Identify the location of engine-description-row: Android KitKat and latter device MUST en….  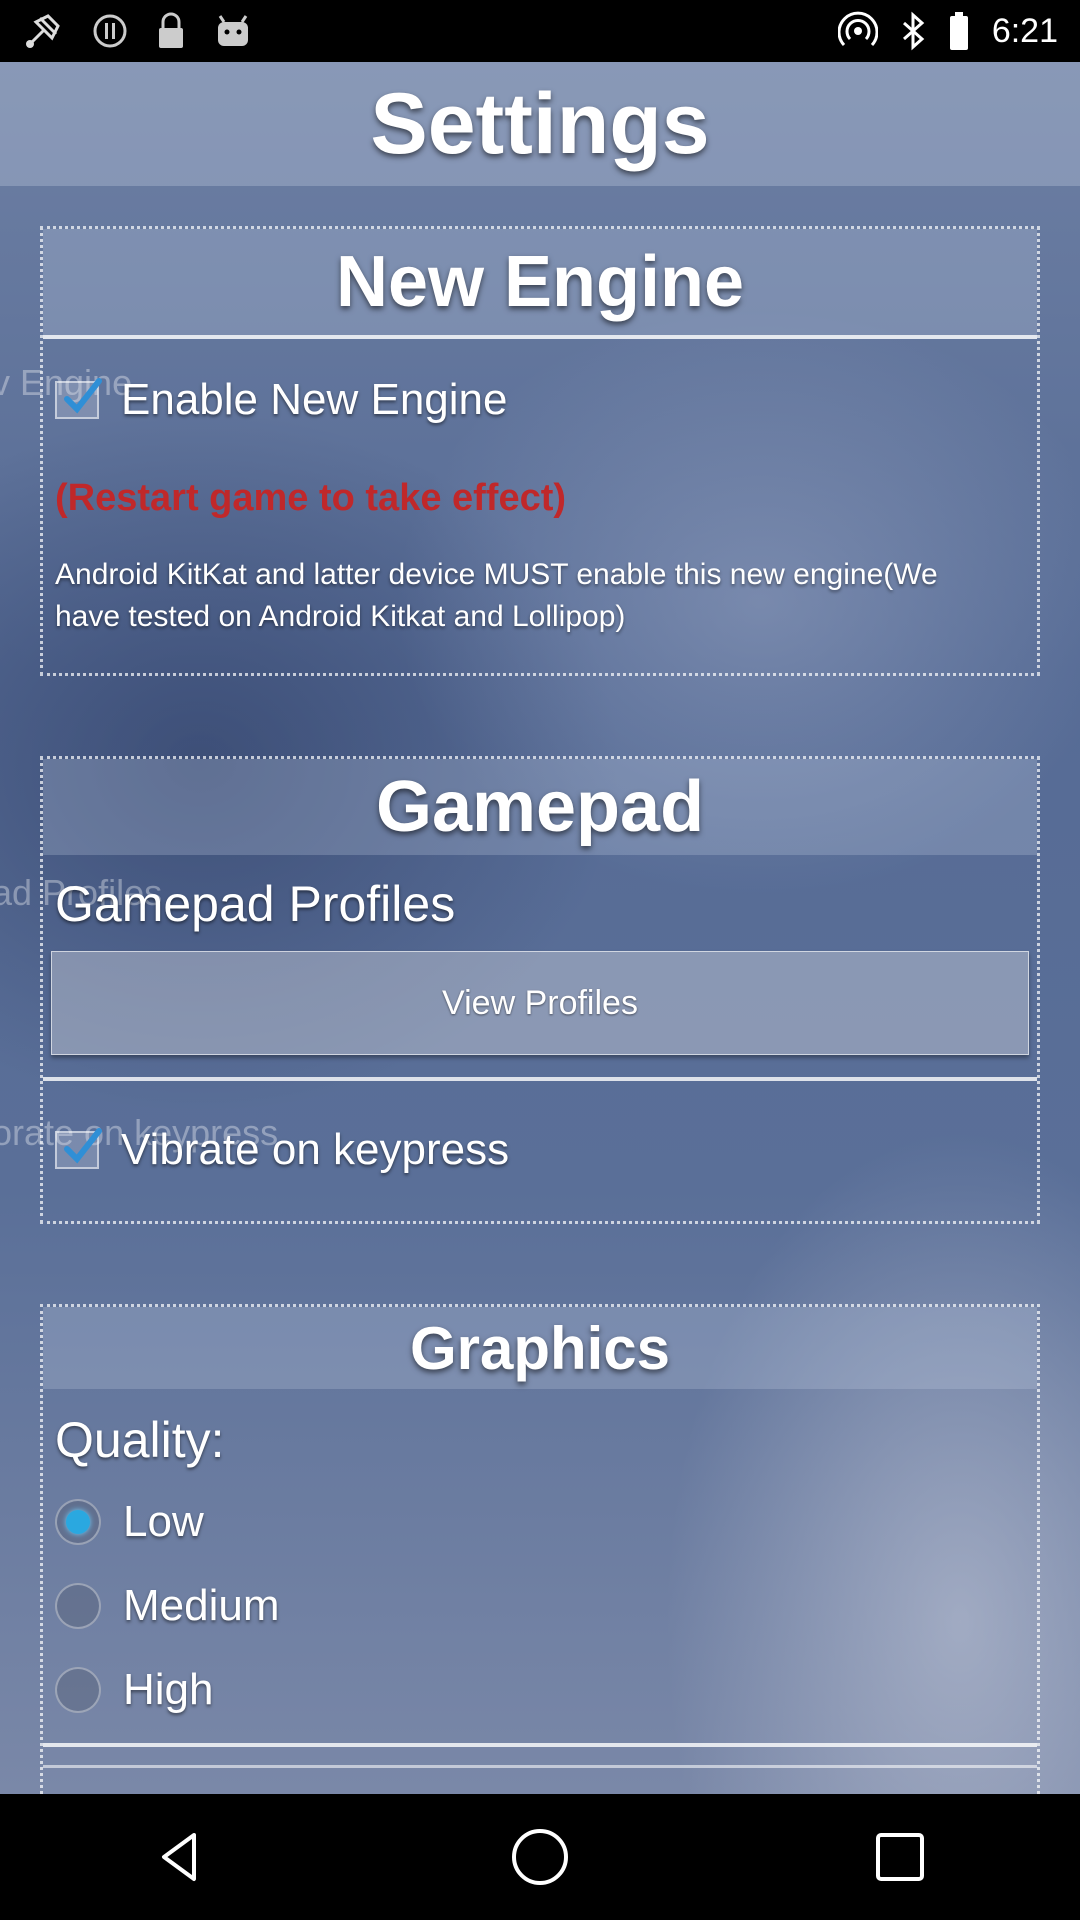
(540, 596).